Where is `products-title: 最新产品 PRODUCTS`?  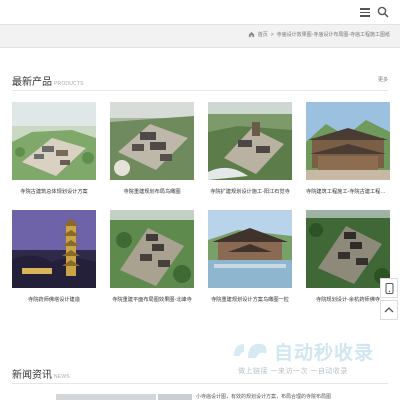 products-title: 最新产品 PRODUCTS is located at coordinates (48, 80).